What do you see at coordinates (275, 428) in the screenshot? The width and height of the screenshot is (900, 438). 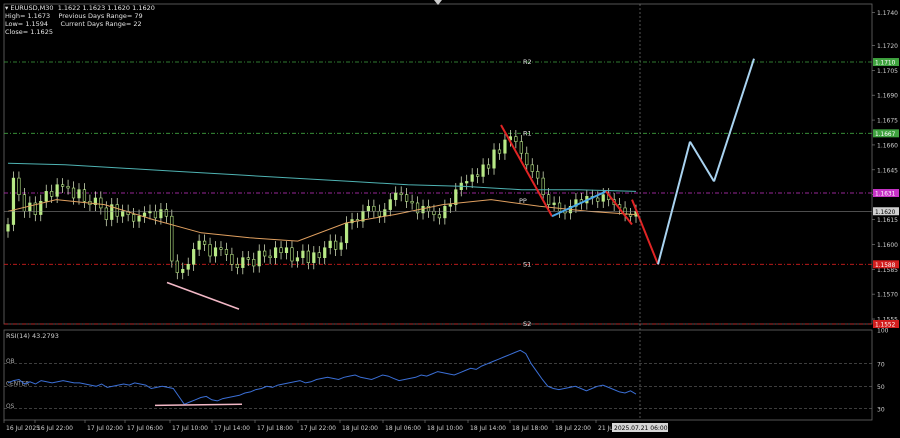 I see `time-axis-label: 17 Jul 18:00` at bounding box center [275, 428].